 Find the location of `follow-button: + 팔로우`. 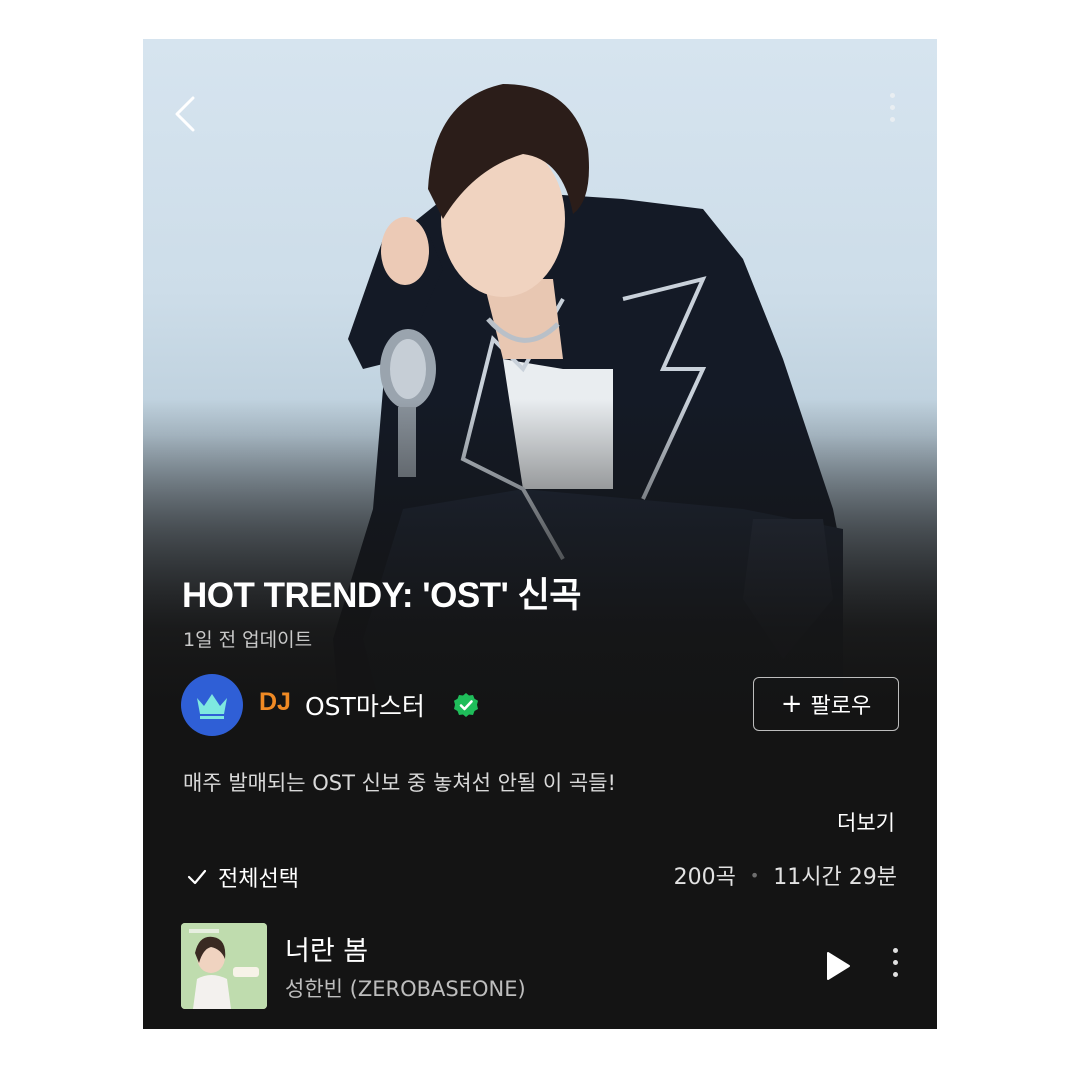

follow-button: + 팔로우 is located at coordinates (826, 704).